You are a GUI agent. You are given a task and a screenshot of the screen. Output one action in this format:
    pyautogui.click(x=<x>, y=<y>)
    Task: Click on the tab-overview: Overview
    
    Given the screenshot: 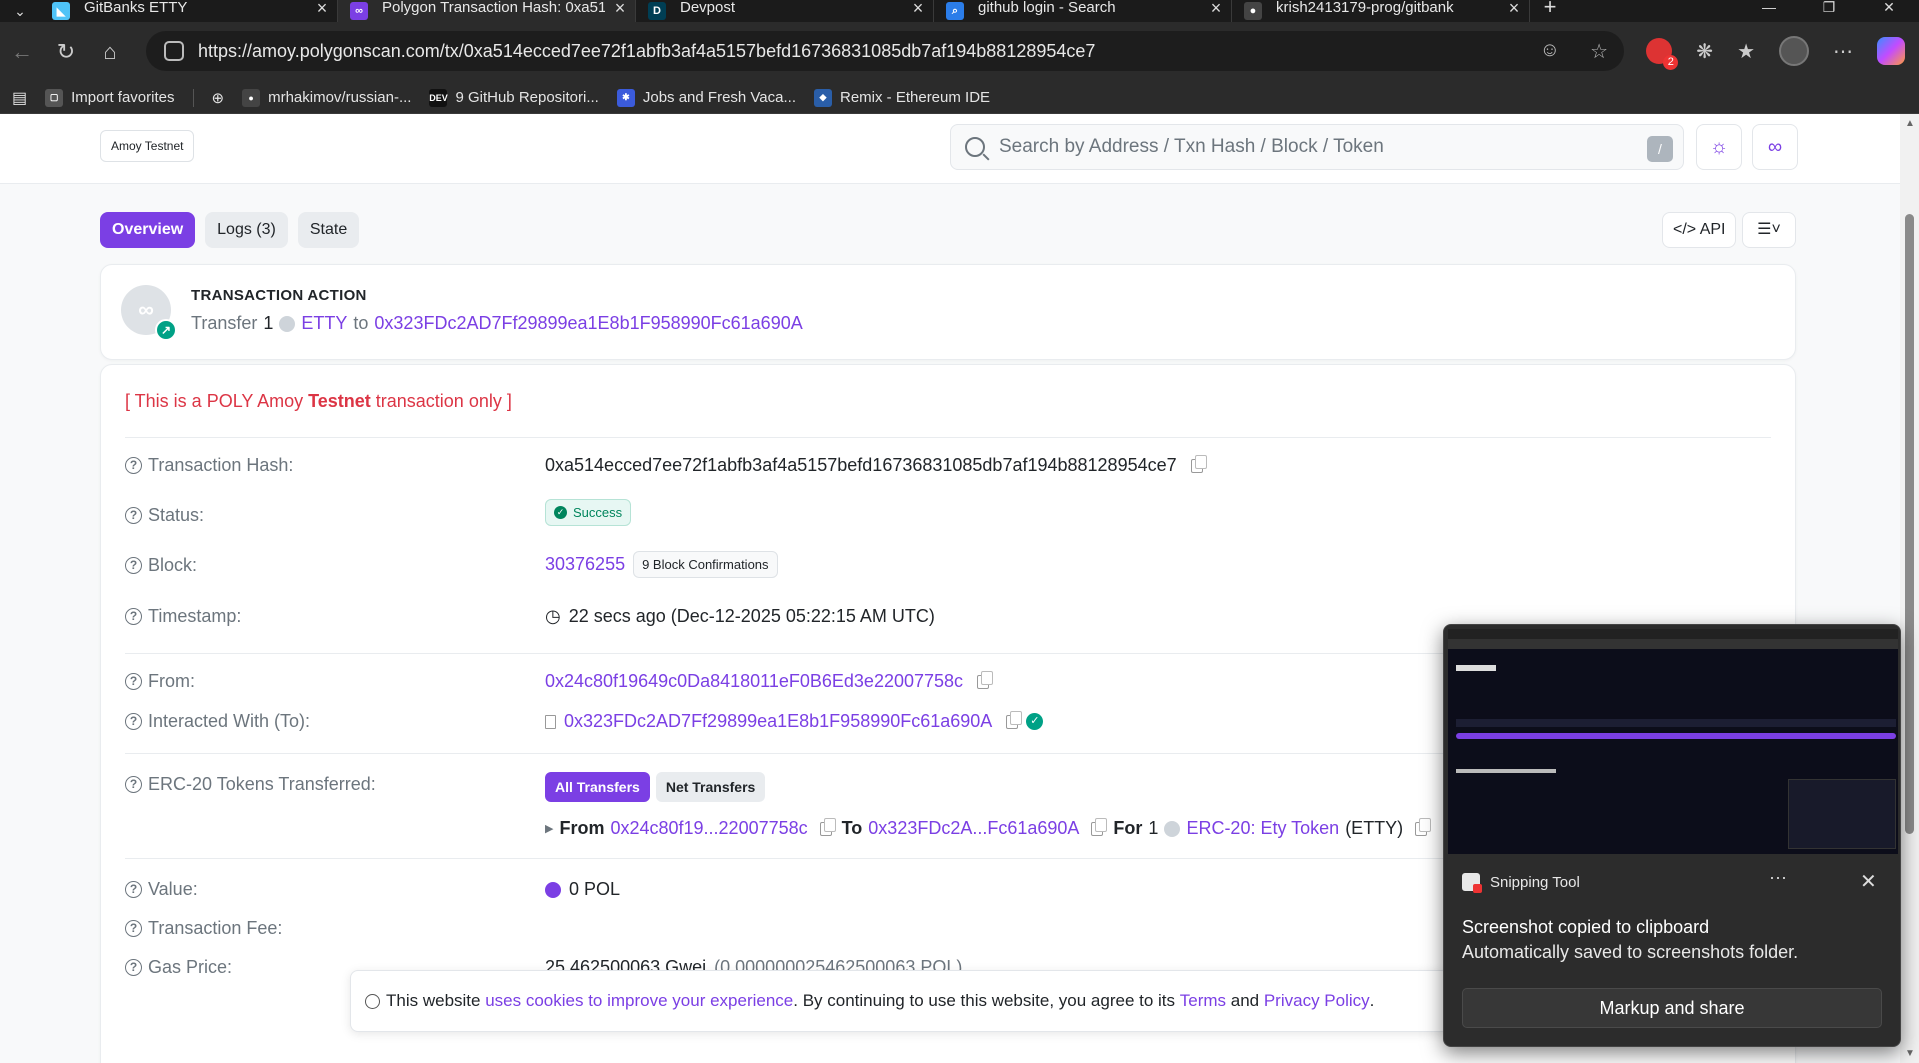 What is the action you would take?
    pyautogui.click(x=148, y=230)
    